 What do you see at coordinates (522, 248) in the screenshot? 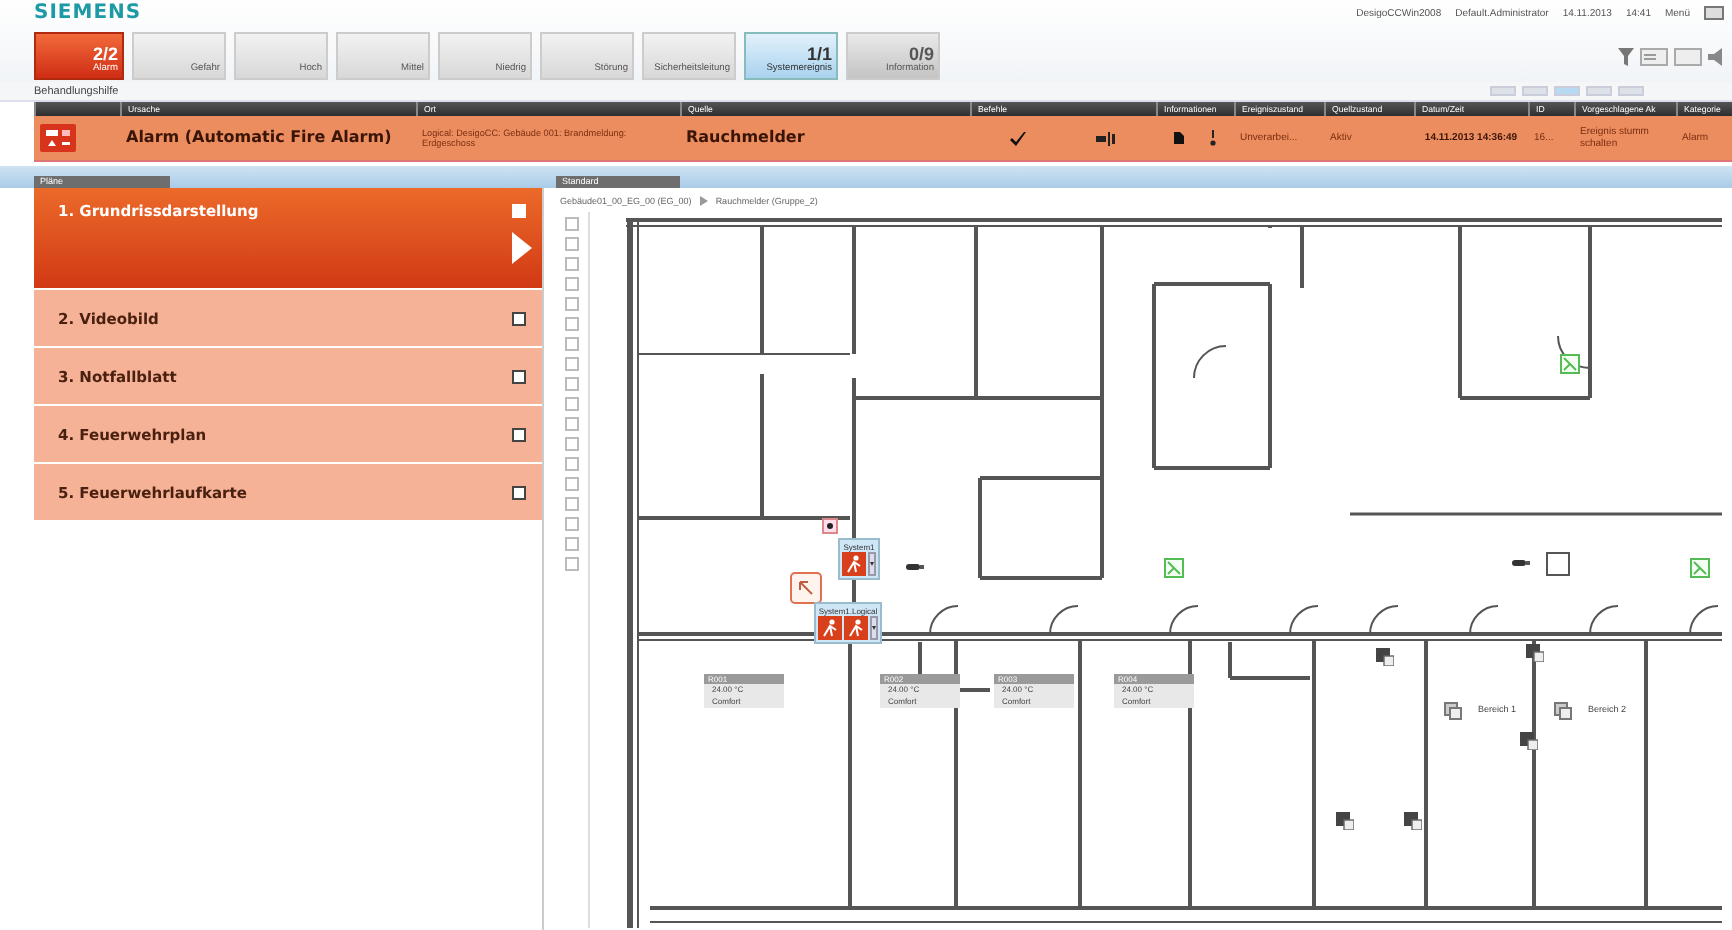
I see `play-arrow-icon` at bounding box center [522, 248].